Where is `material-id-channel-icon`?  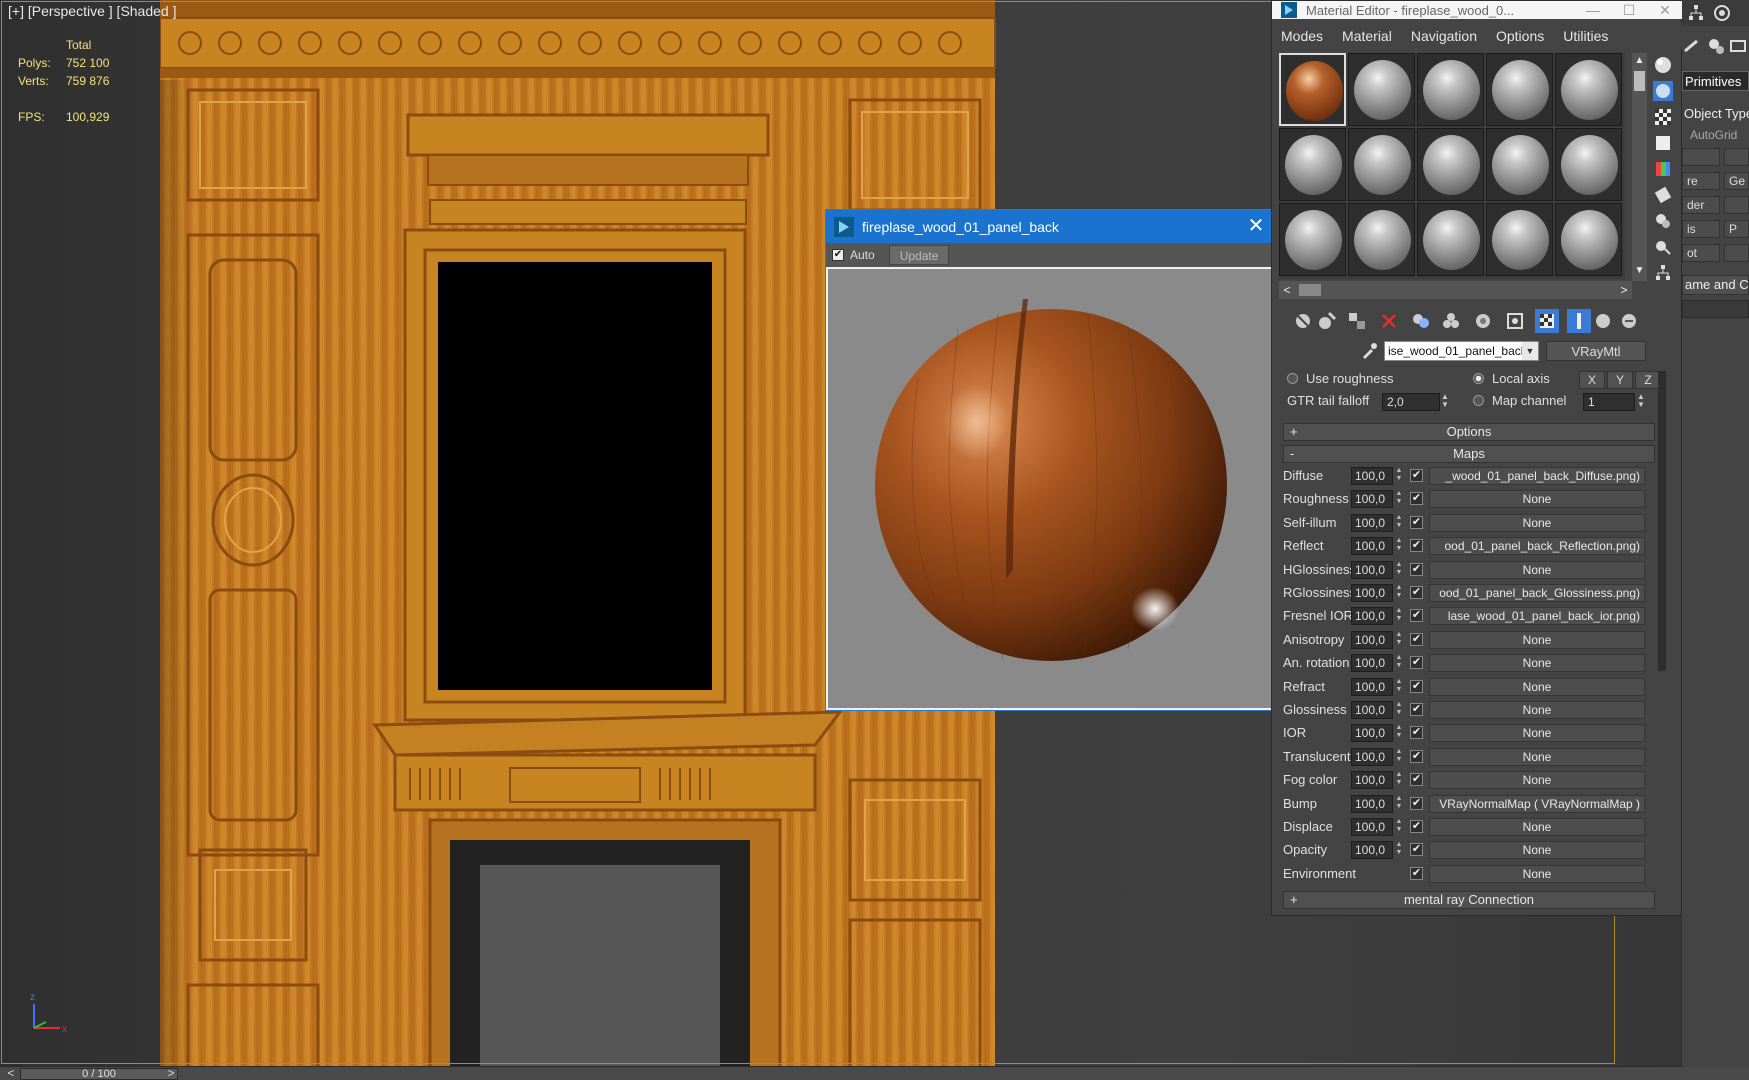 material-id-channel-icon is located at coordinates (1515, 321).